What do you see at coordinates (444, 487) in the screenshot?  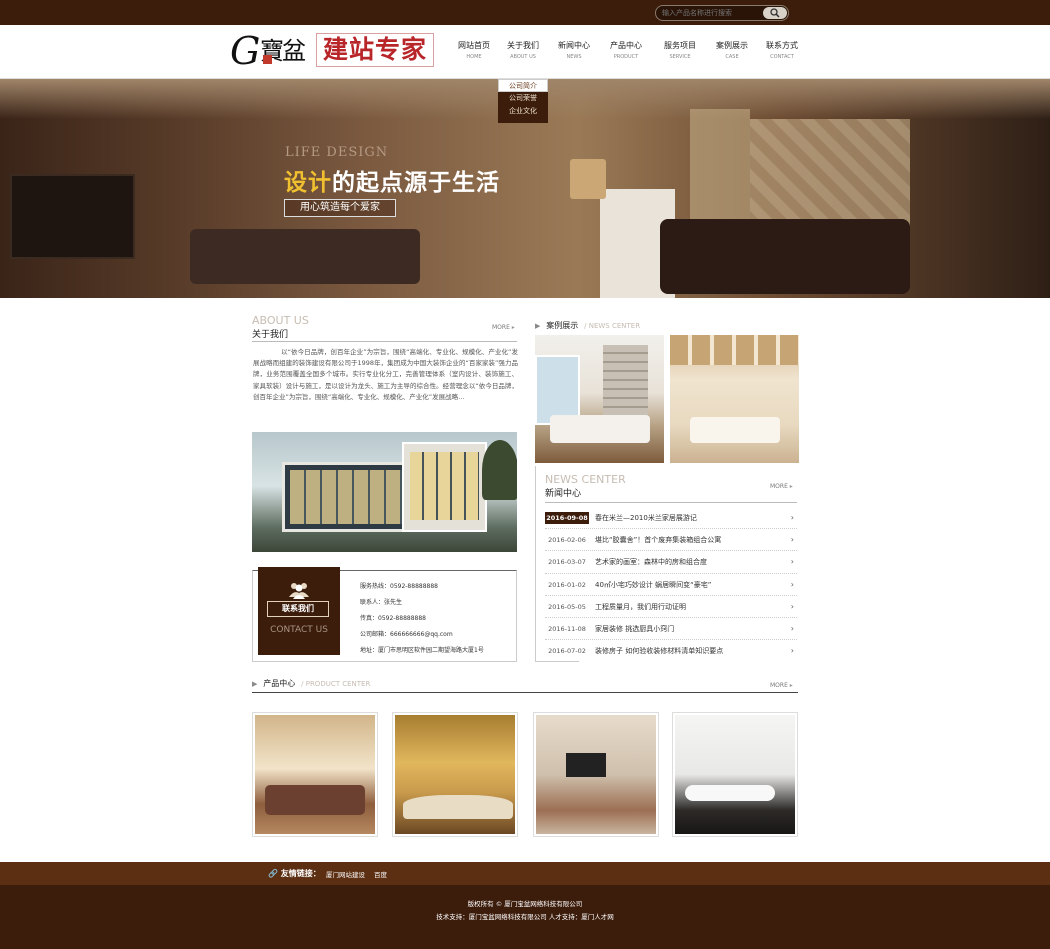 I see `building-tower` at bounding box center [444, 487].